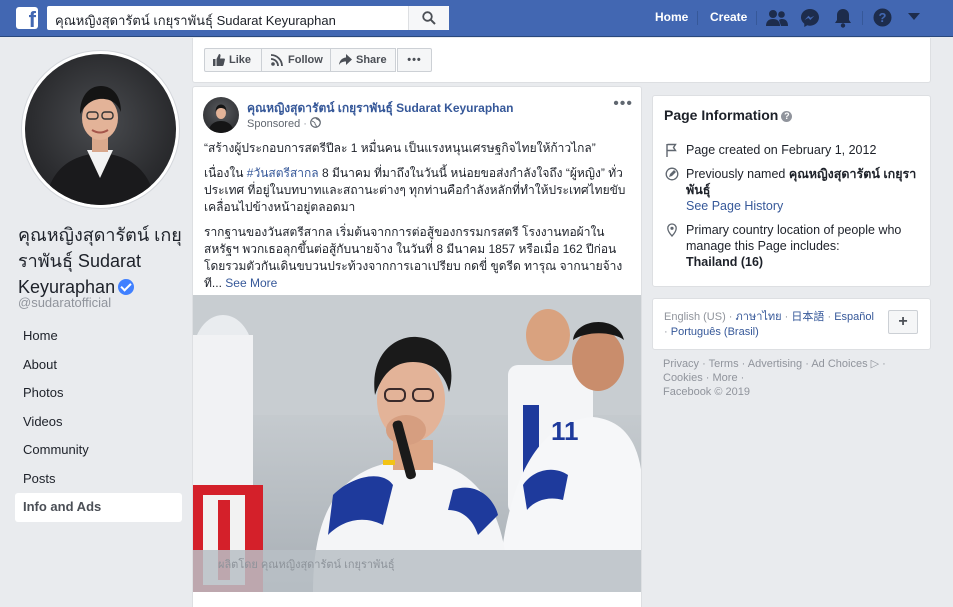 The width and height of the screenshot is (953, 607). I want to click on shirt-number: 11, so click(565, 431).